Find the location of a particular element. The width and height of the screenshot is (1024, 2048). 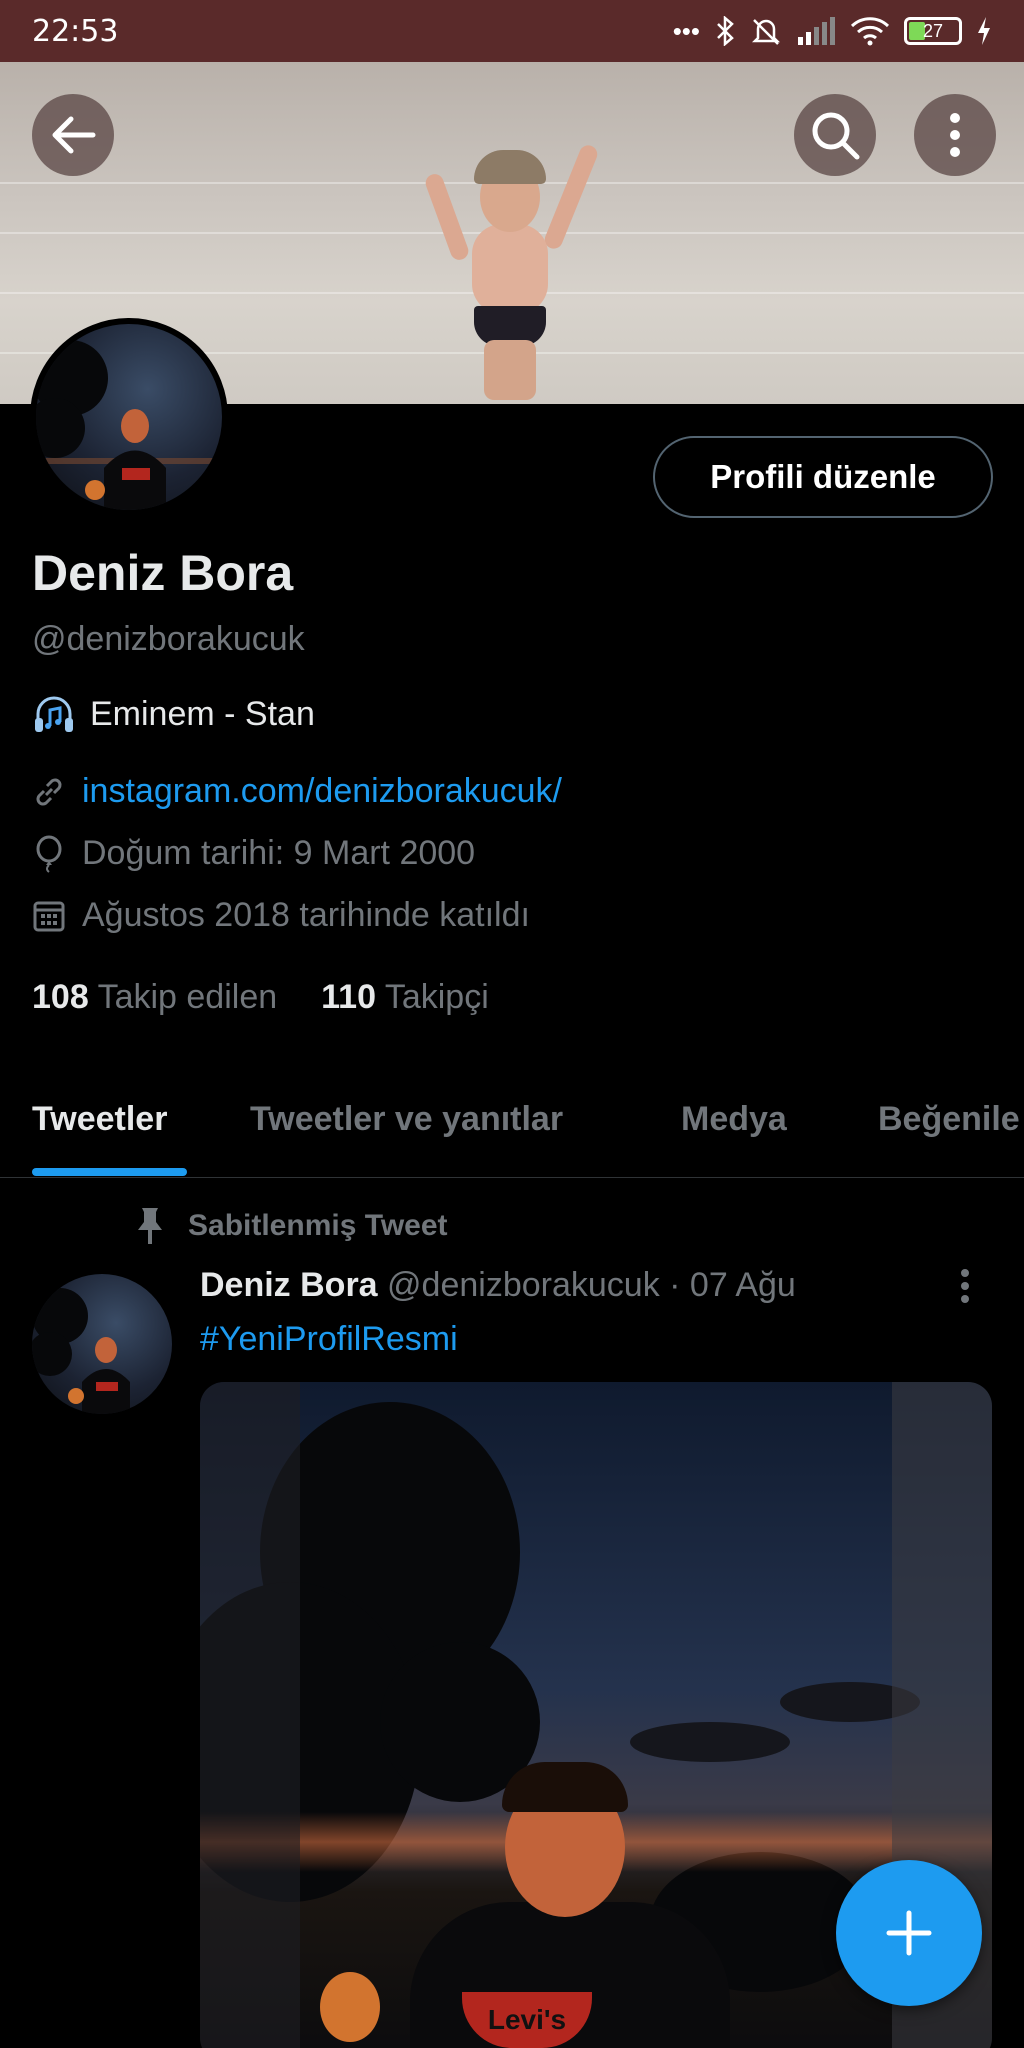

status-bar: 22:53 ••• 27 is located at coordinates (512, 31).